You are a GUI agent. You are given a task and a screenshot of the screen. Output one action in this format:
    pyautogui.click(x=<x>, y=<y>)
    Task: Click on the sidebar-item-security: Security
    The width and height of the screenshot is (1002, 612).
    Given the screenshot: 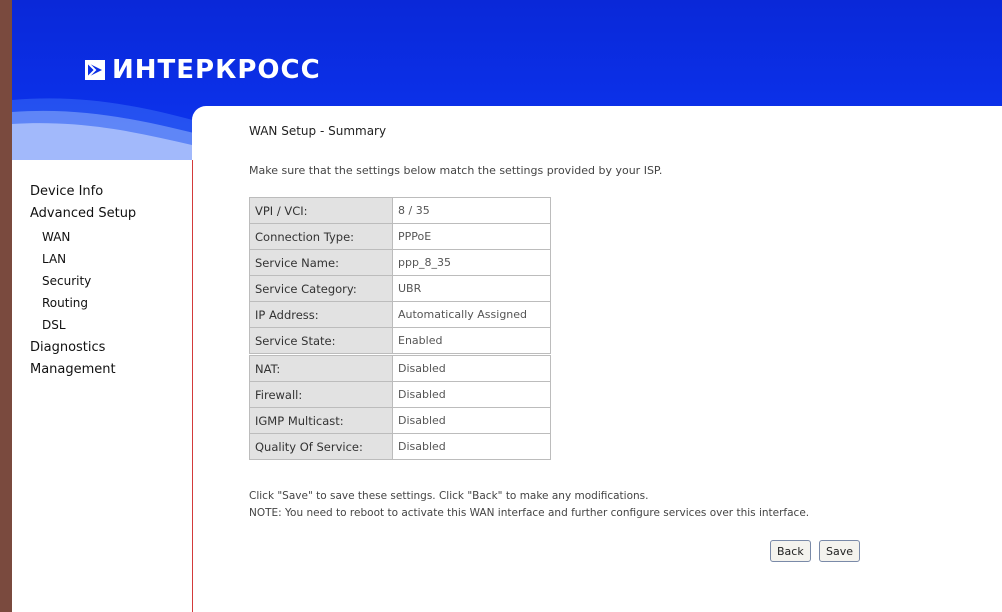 What is the action you would take?
    pyautogui.click(x=66, y=281)
    